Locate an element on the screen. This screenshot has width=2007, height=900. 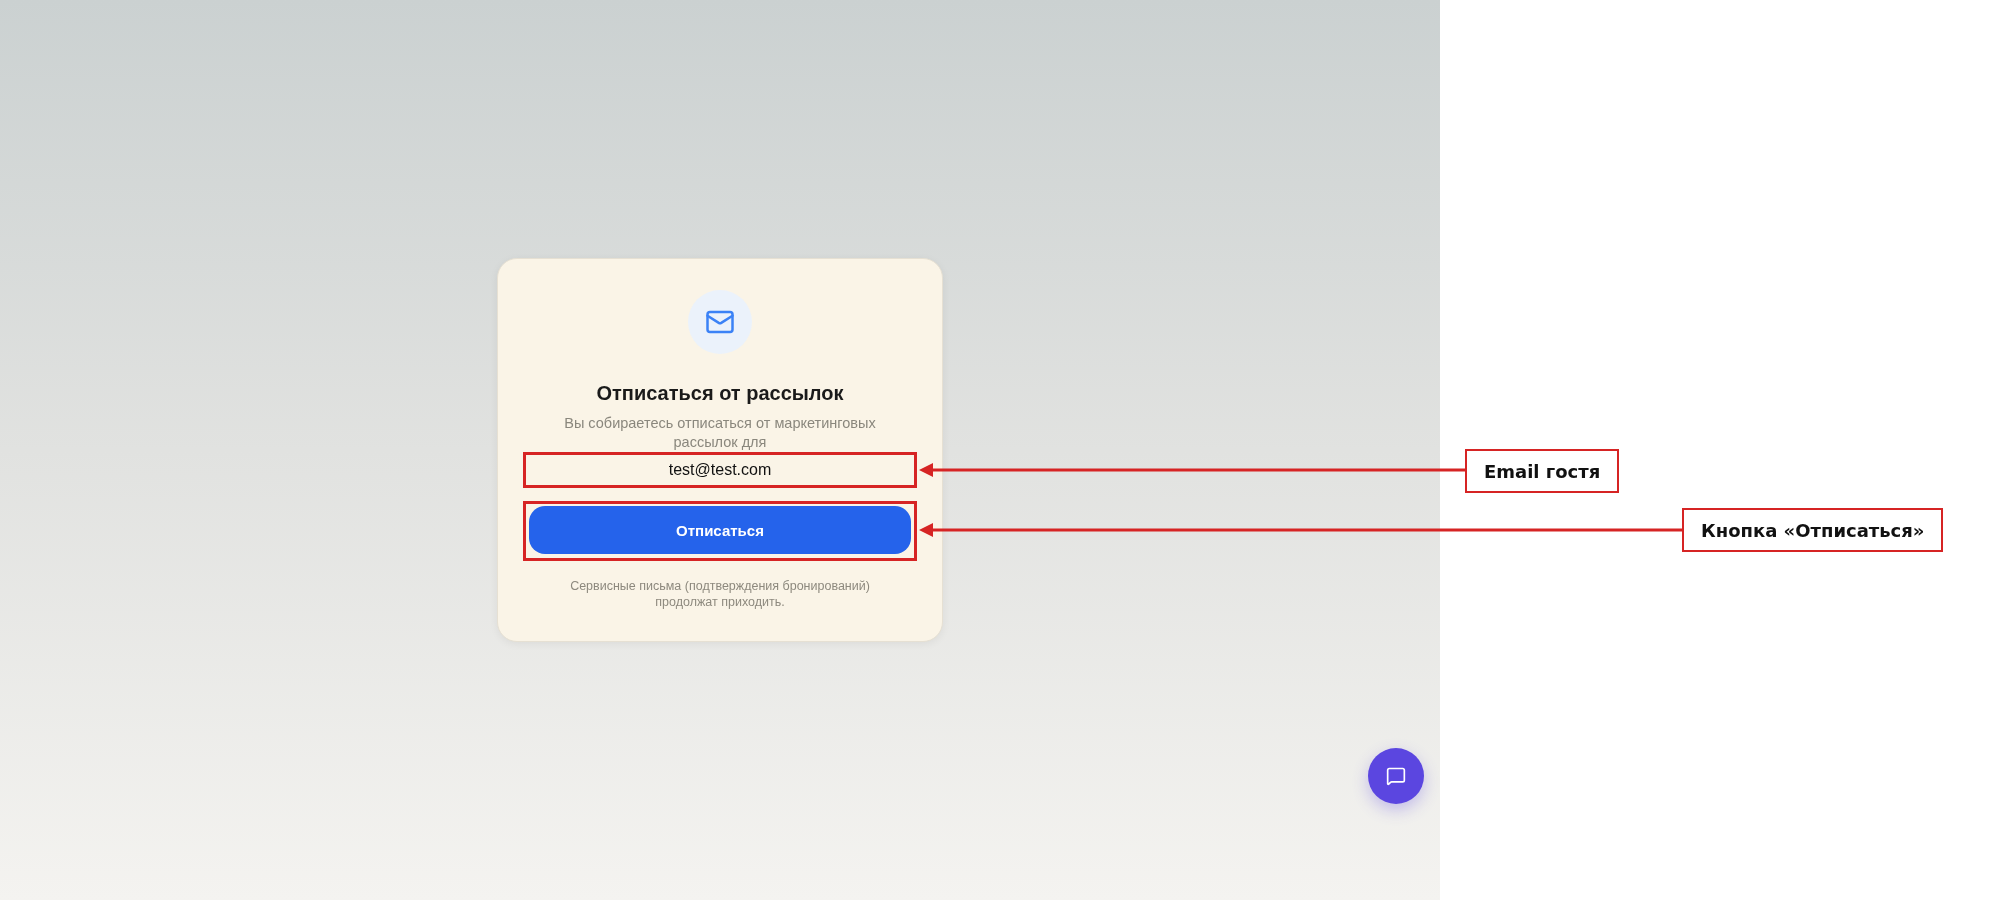
callout-label: Email гостя is located at coordinates (1542, 471).